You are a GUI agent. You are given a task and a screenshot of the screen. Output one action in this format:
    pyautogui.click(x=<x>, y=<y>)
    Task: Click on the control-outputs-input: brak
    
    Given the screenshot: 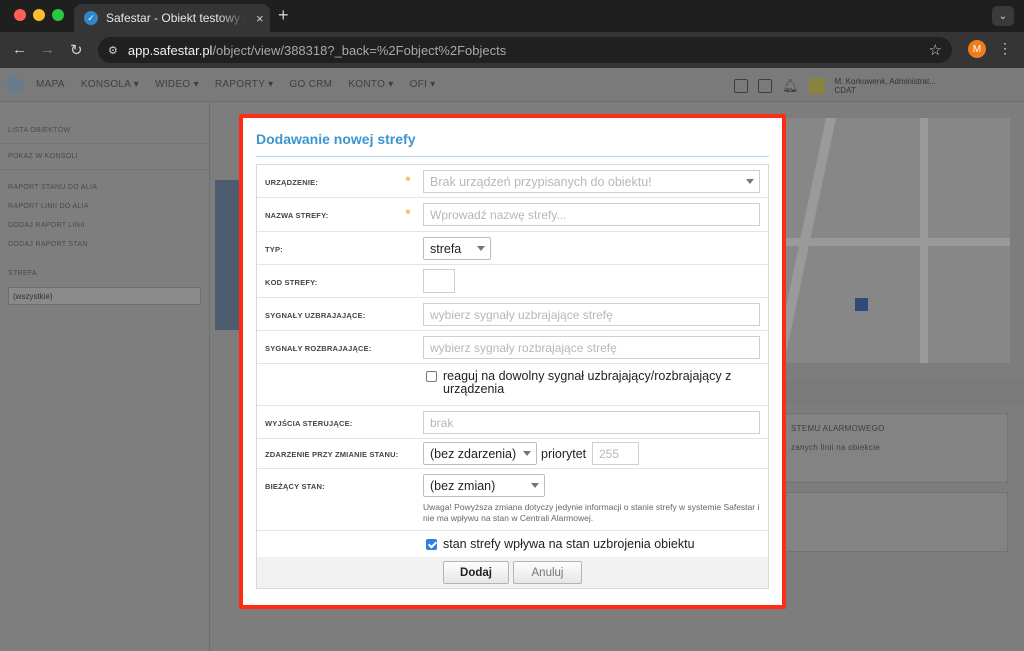 What is the action you would take?
    pyautogui.click(x=591, y=422)
    